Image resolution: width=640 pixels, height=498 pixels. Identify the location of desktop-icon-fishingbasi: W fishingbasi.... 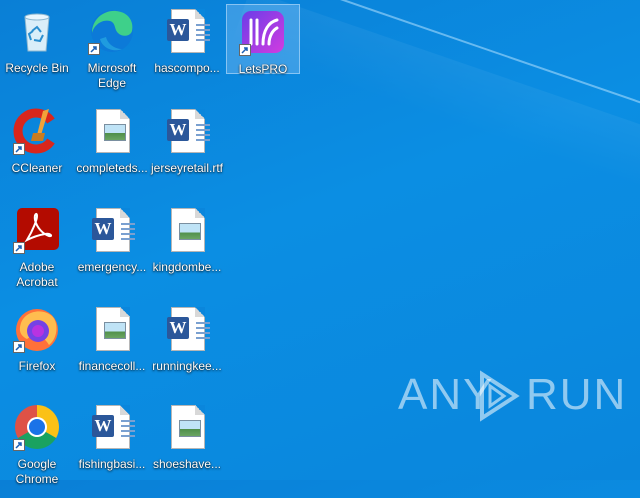
(112, 449).